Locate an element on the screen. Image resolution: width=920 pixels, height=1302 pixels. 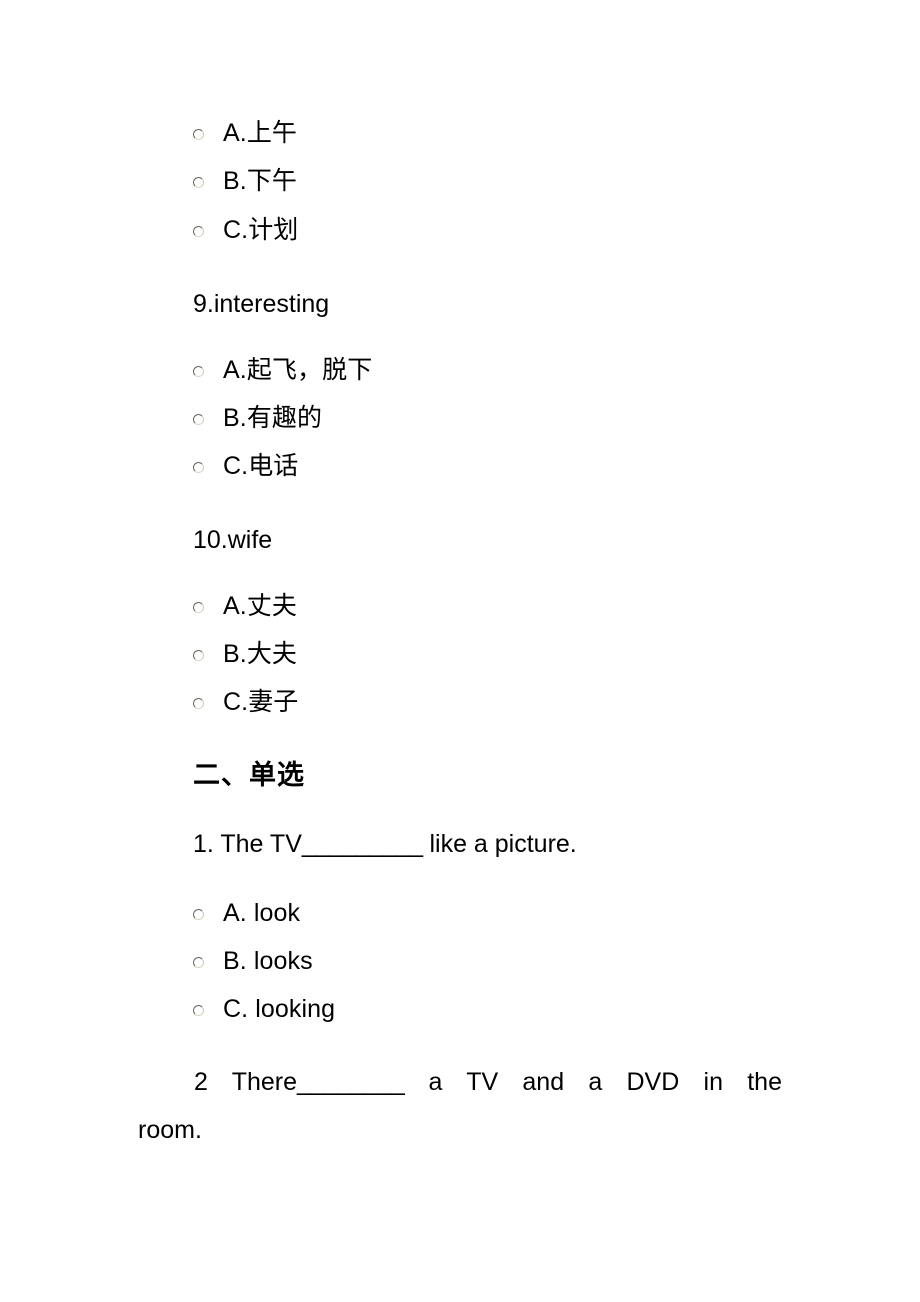
question-line-1-suffix: a TV and a DVD in the is located at coordinates (593, 1082).